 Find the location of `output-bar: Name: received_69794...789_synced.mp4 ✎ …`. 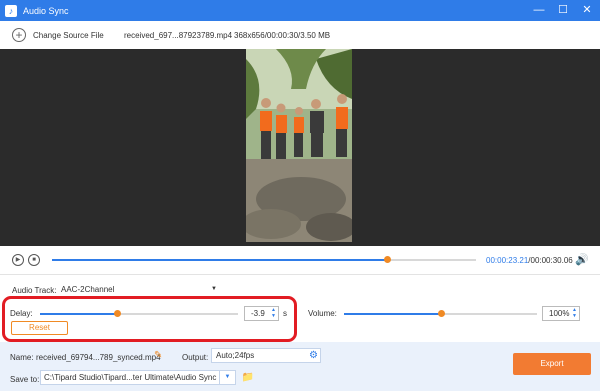

output-bar: Name: received_69794...789_synced.mp4 ✎ … is located at coordinates (300, 366).